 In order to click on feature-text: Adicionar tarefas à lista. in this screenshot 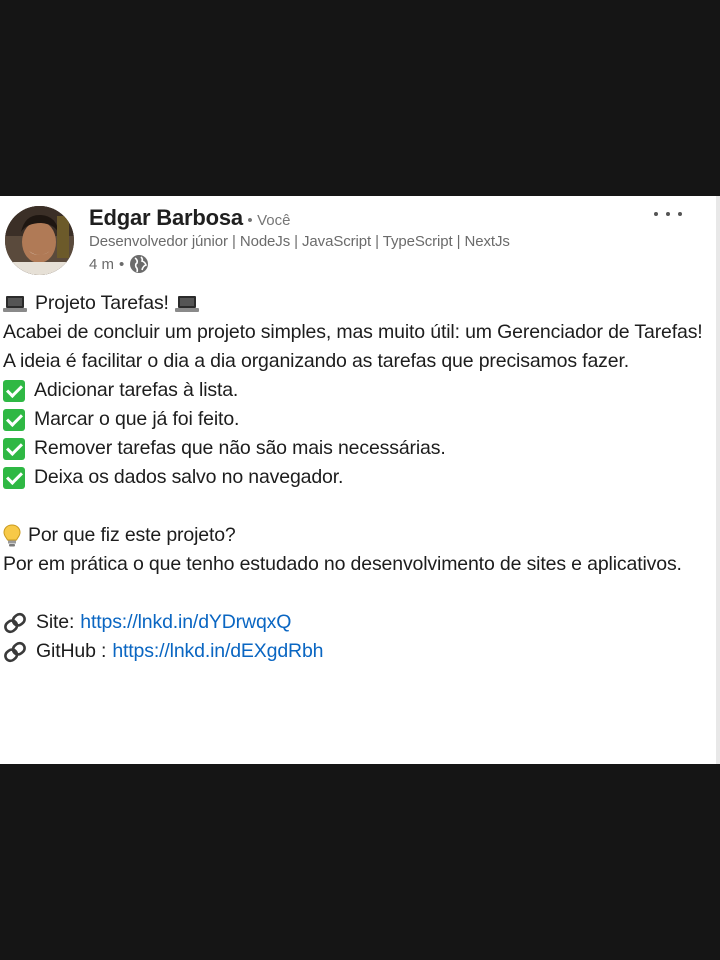, I will do `click(136, 390)`.